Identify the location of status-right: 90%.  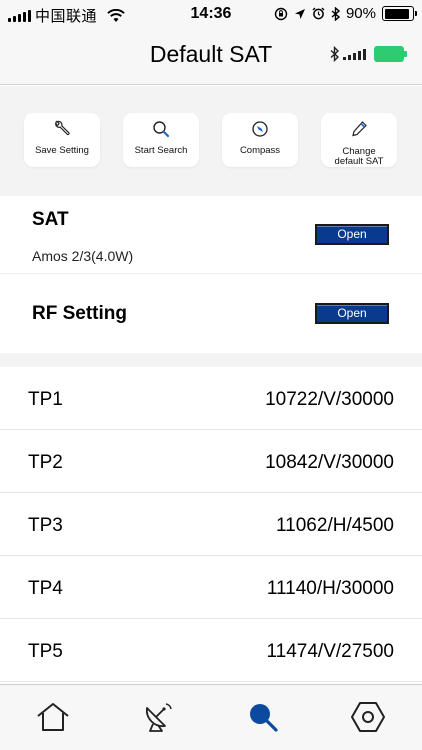
(345, 13).